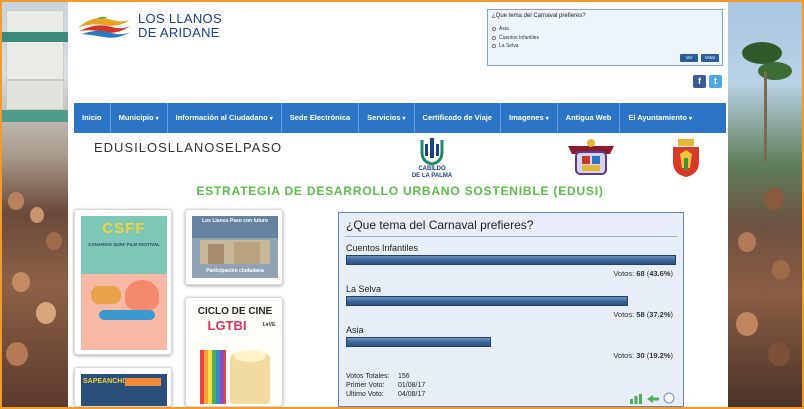 Image resolution: width=804 pixels, height=409 pixels. What do you see at coordinates (188, 147) in the screenshot?
I see `edusi-left-text: EDUSILOSLLANOSELPASO` at bounding box center [188, 147].